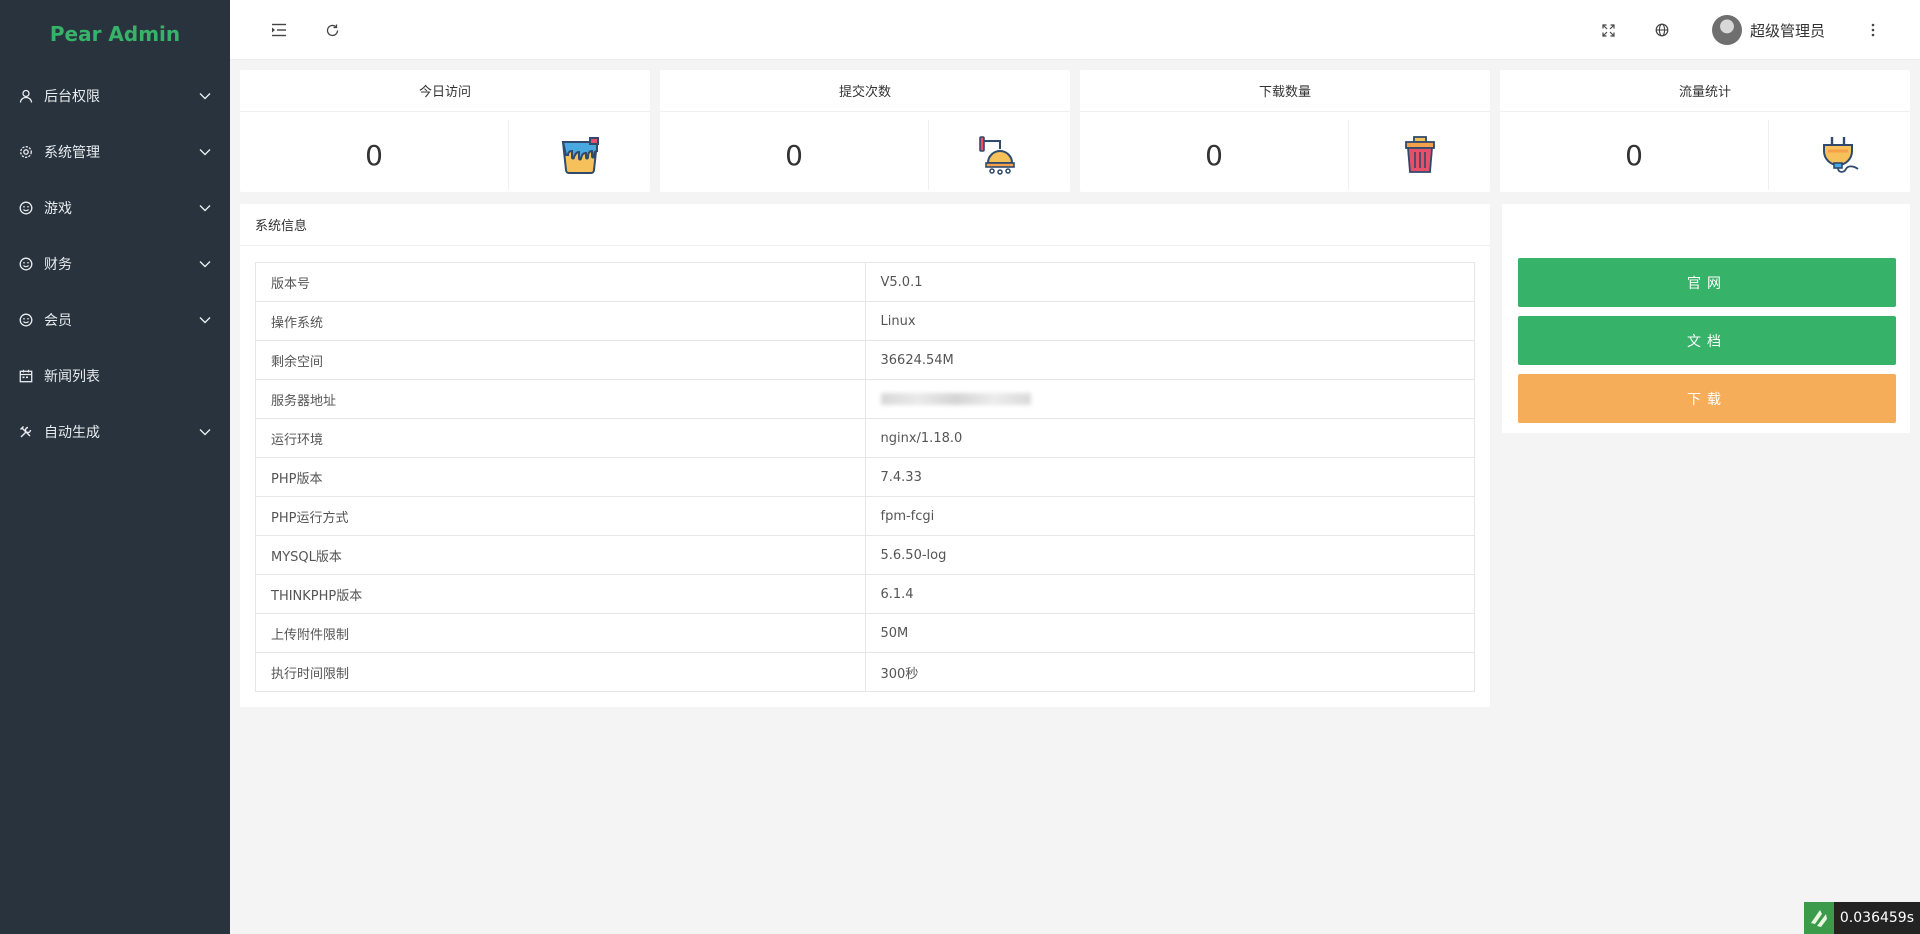  I want to click on info-key: 运行环境, so click(560, 438).